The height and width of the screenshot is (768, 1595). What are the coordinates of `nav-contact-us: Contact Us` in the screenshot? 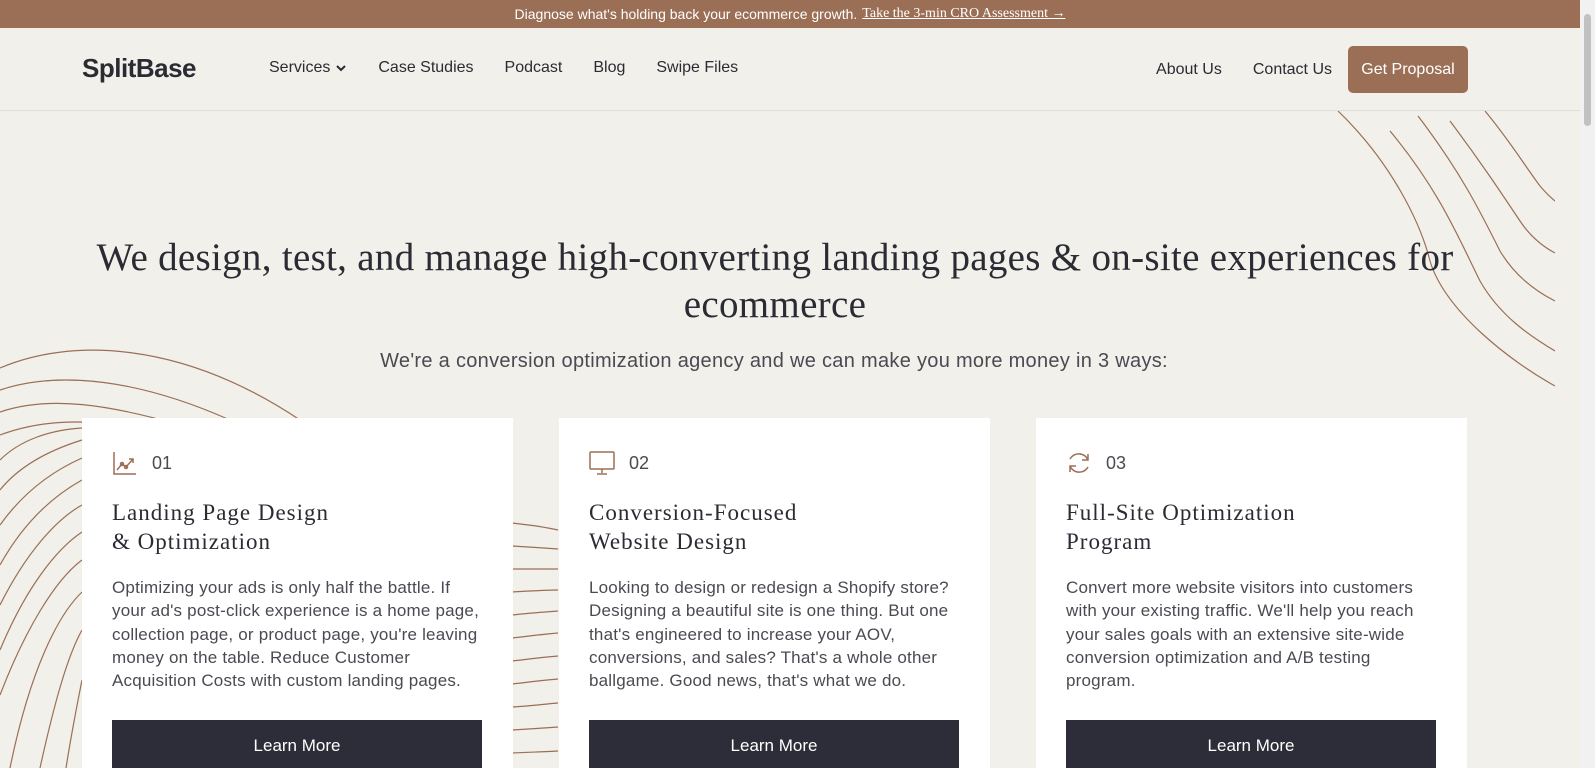 It's located at (1292, 70).